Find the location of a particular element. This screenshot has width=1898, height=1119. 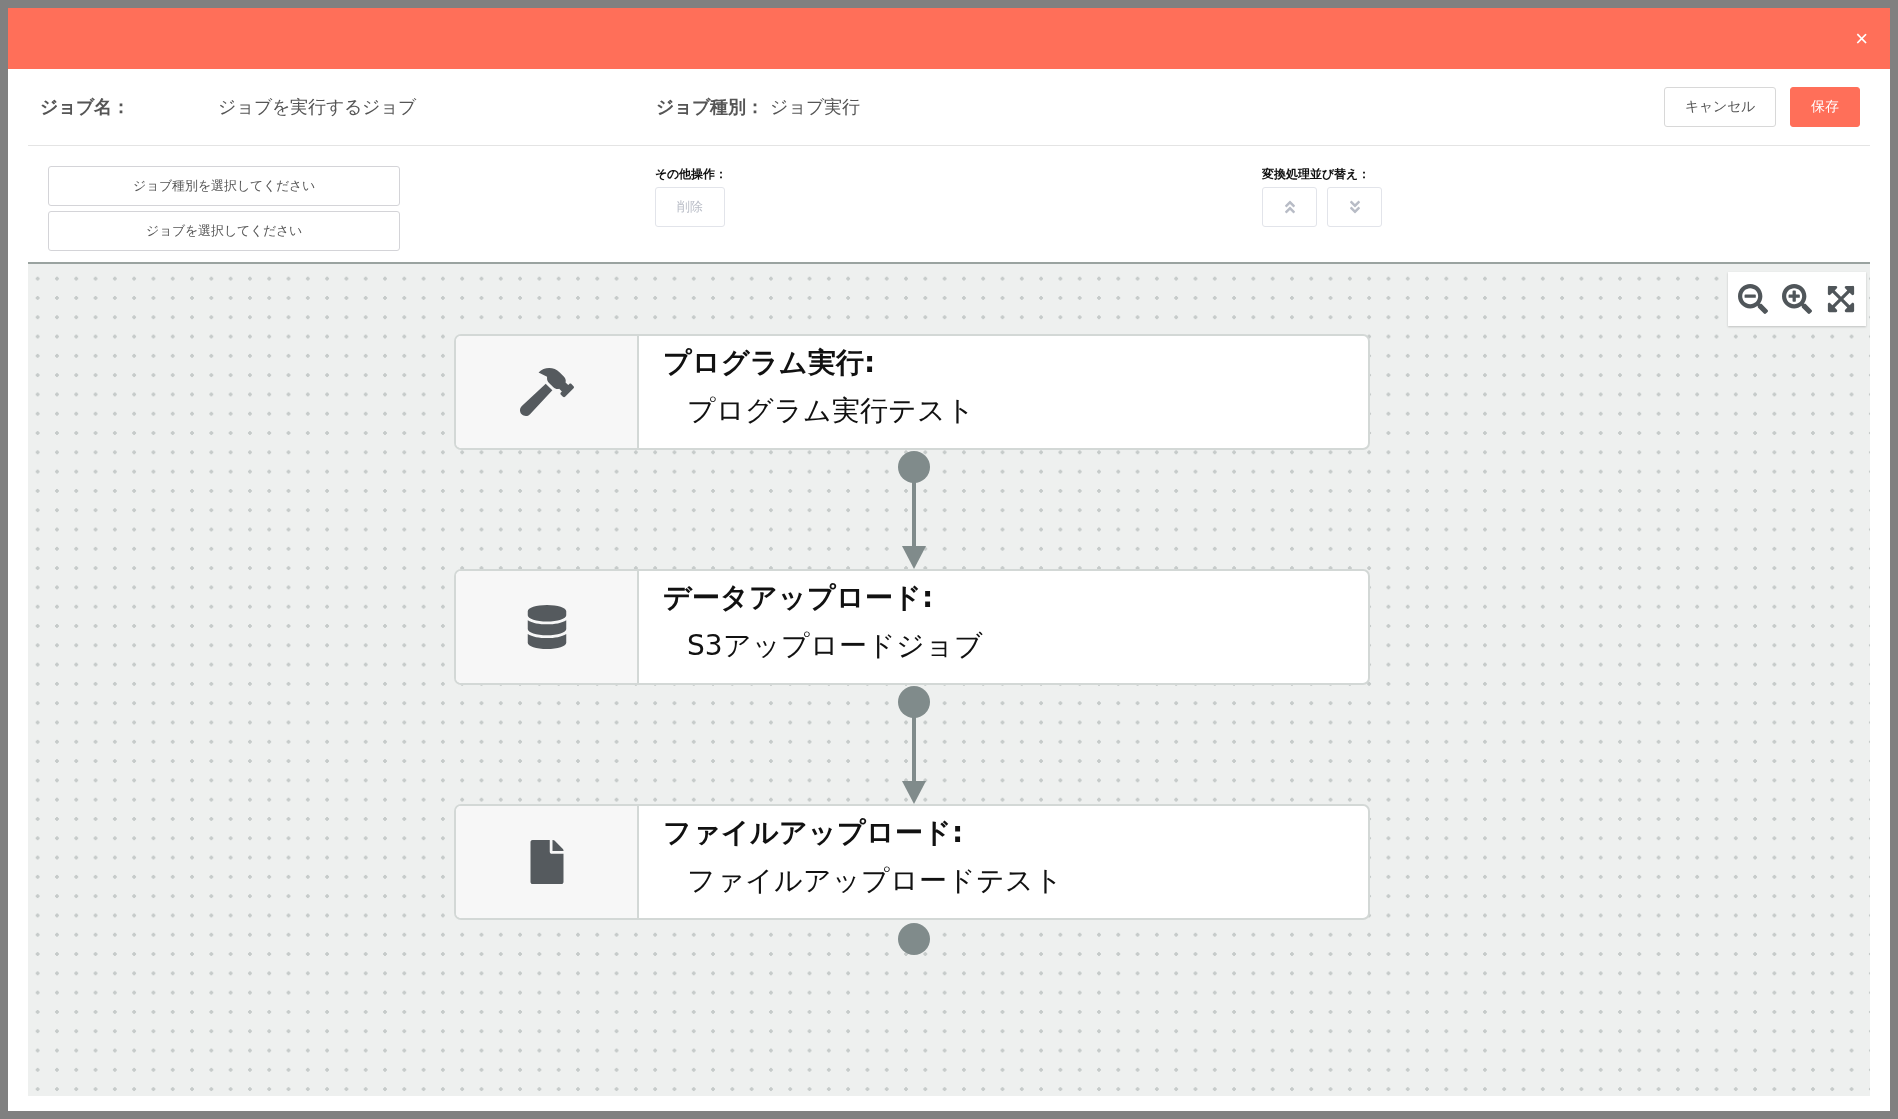

select-button: ジョブを選択してください is located at coordinates (224, 231).